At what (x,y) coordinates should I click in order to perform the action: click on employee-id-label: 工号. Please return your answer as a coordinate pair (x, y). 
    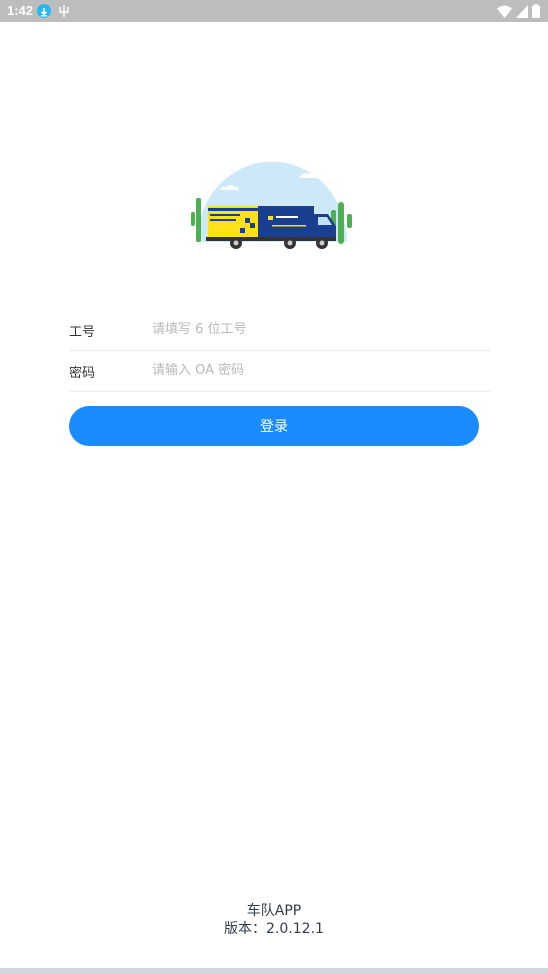
    Looking at the image, I should click on (82, 332).